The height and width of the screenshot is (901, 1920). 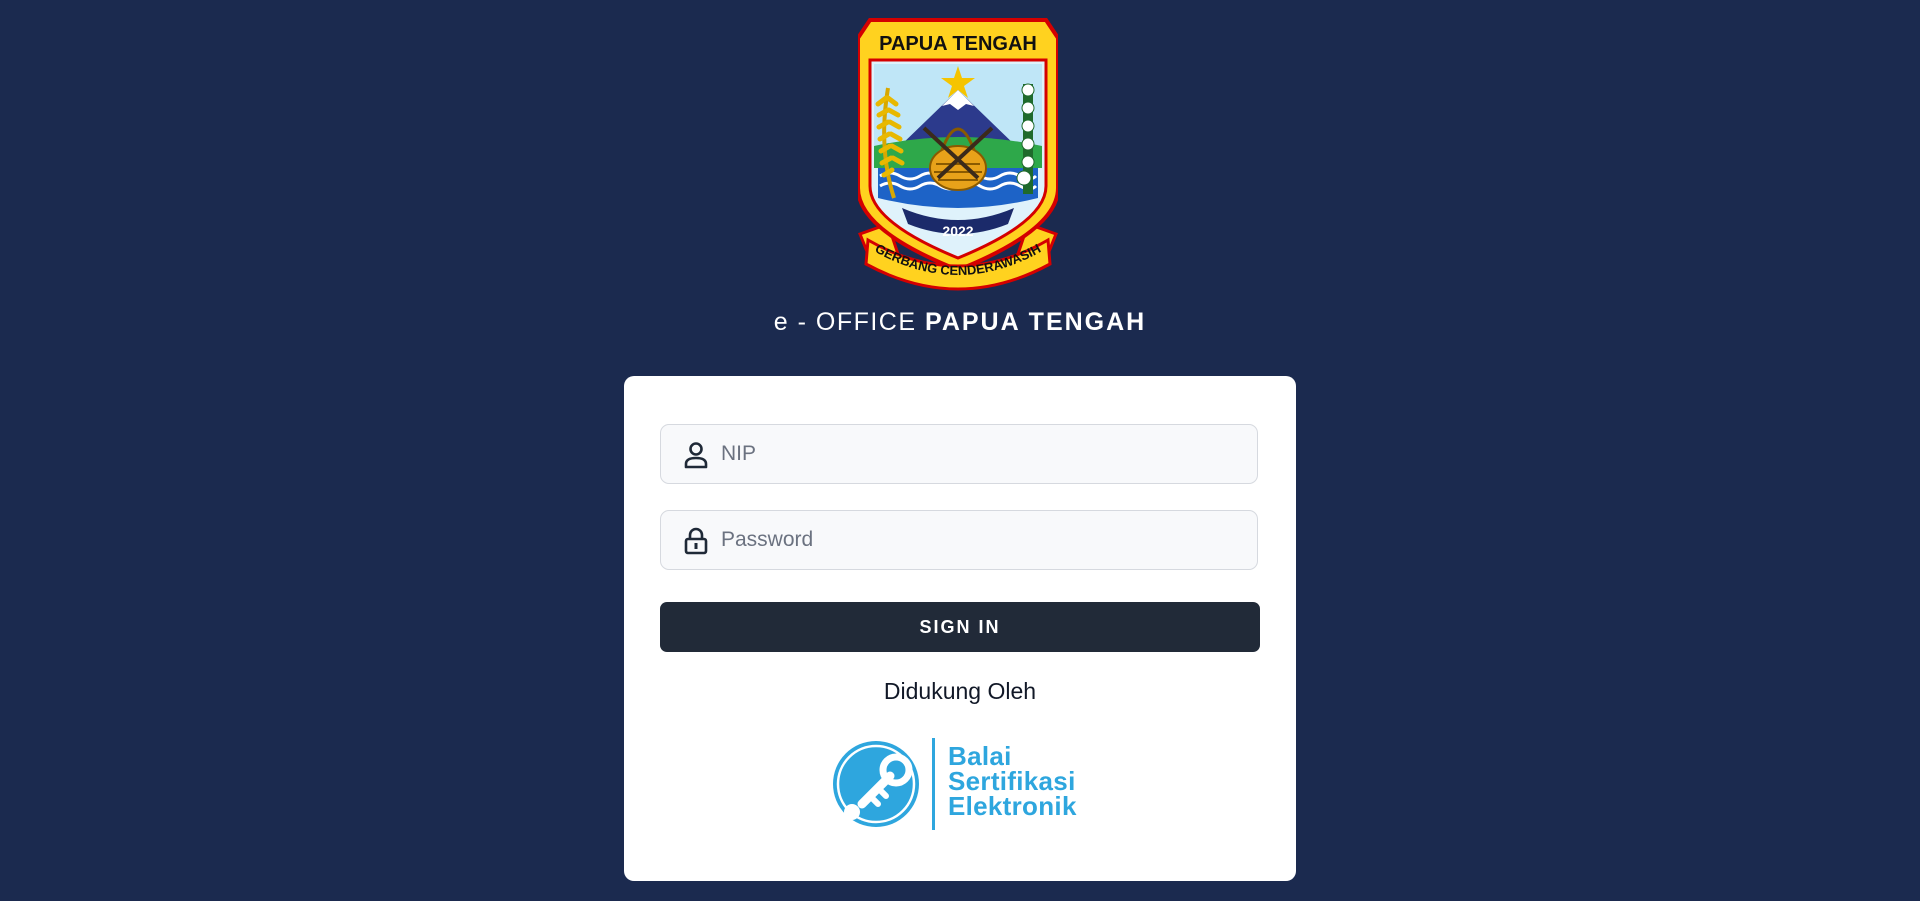 I want to click on papua-tengah-emblem-logo: PAPUA TENGAH 2022 GERBANG CENDERAWASIH, so click(x=958, y=154).